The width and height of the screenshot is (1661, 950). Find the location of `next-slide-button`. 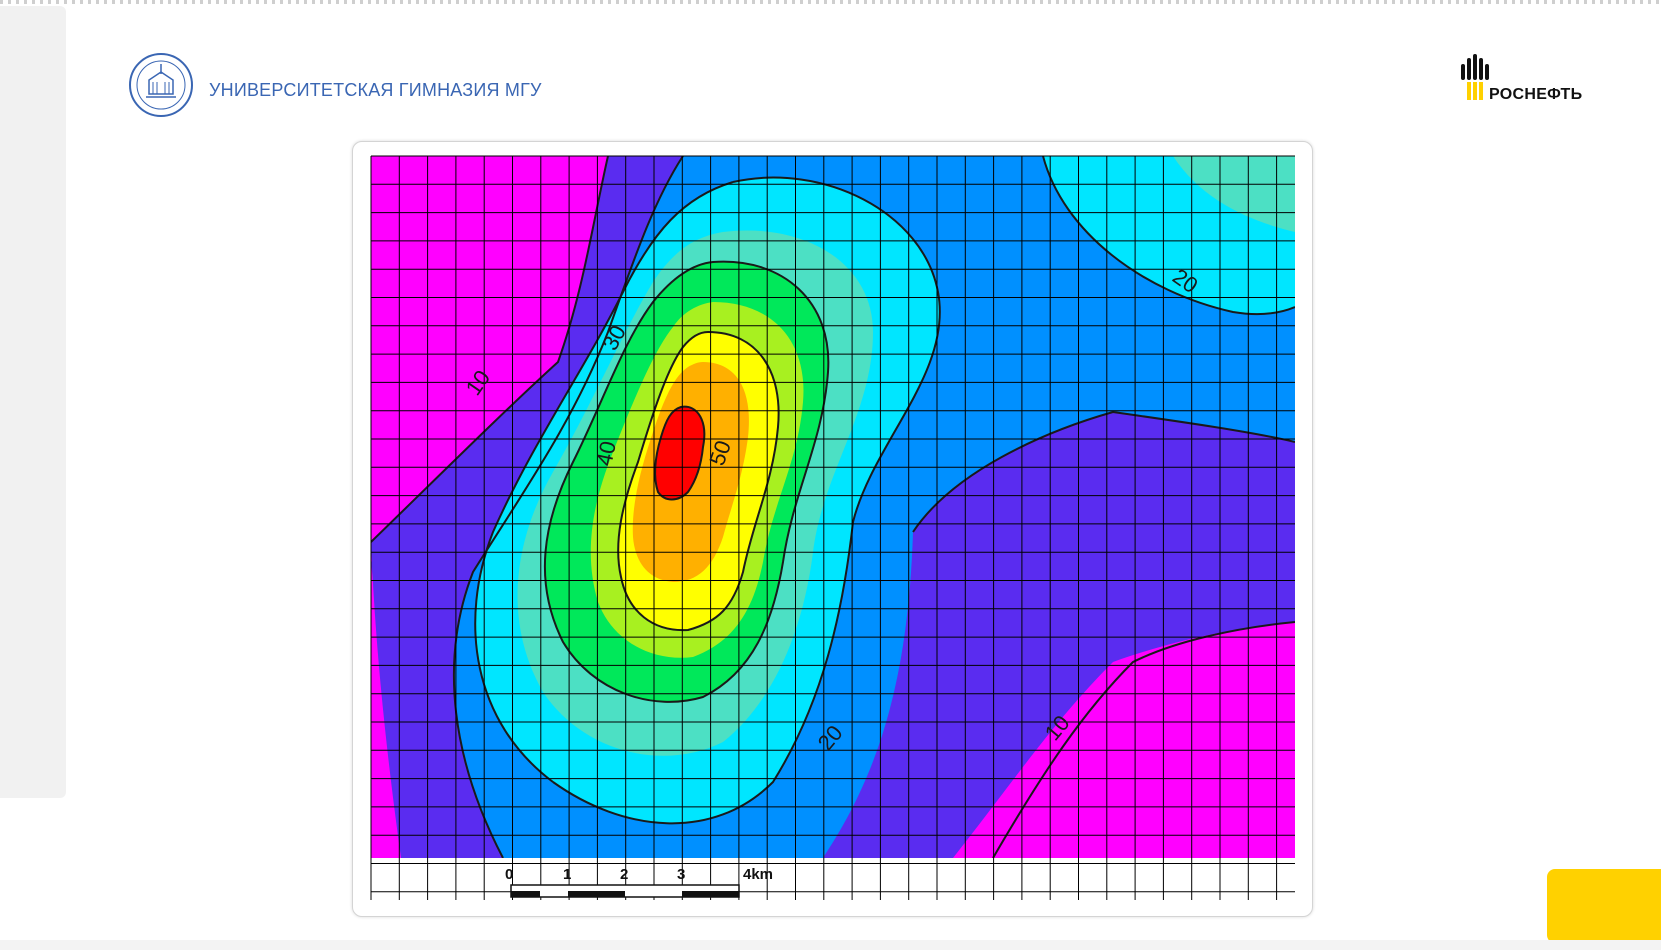

next-slide-button is located at coordinates (1604, 906).